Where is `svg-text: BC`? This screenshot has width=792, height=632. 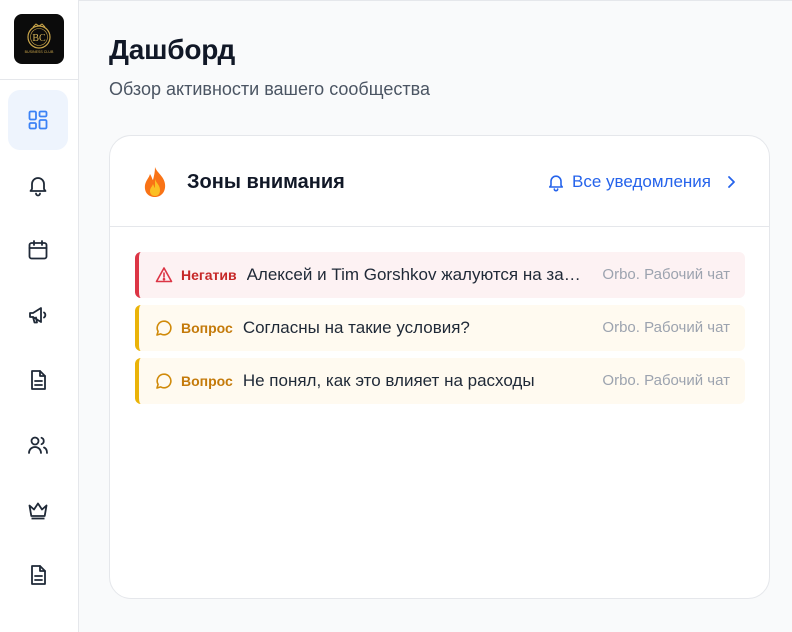
svg-text: BC is located at coordinates (39, 38).